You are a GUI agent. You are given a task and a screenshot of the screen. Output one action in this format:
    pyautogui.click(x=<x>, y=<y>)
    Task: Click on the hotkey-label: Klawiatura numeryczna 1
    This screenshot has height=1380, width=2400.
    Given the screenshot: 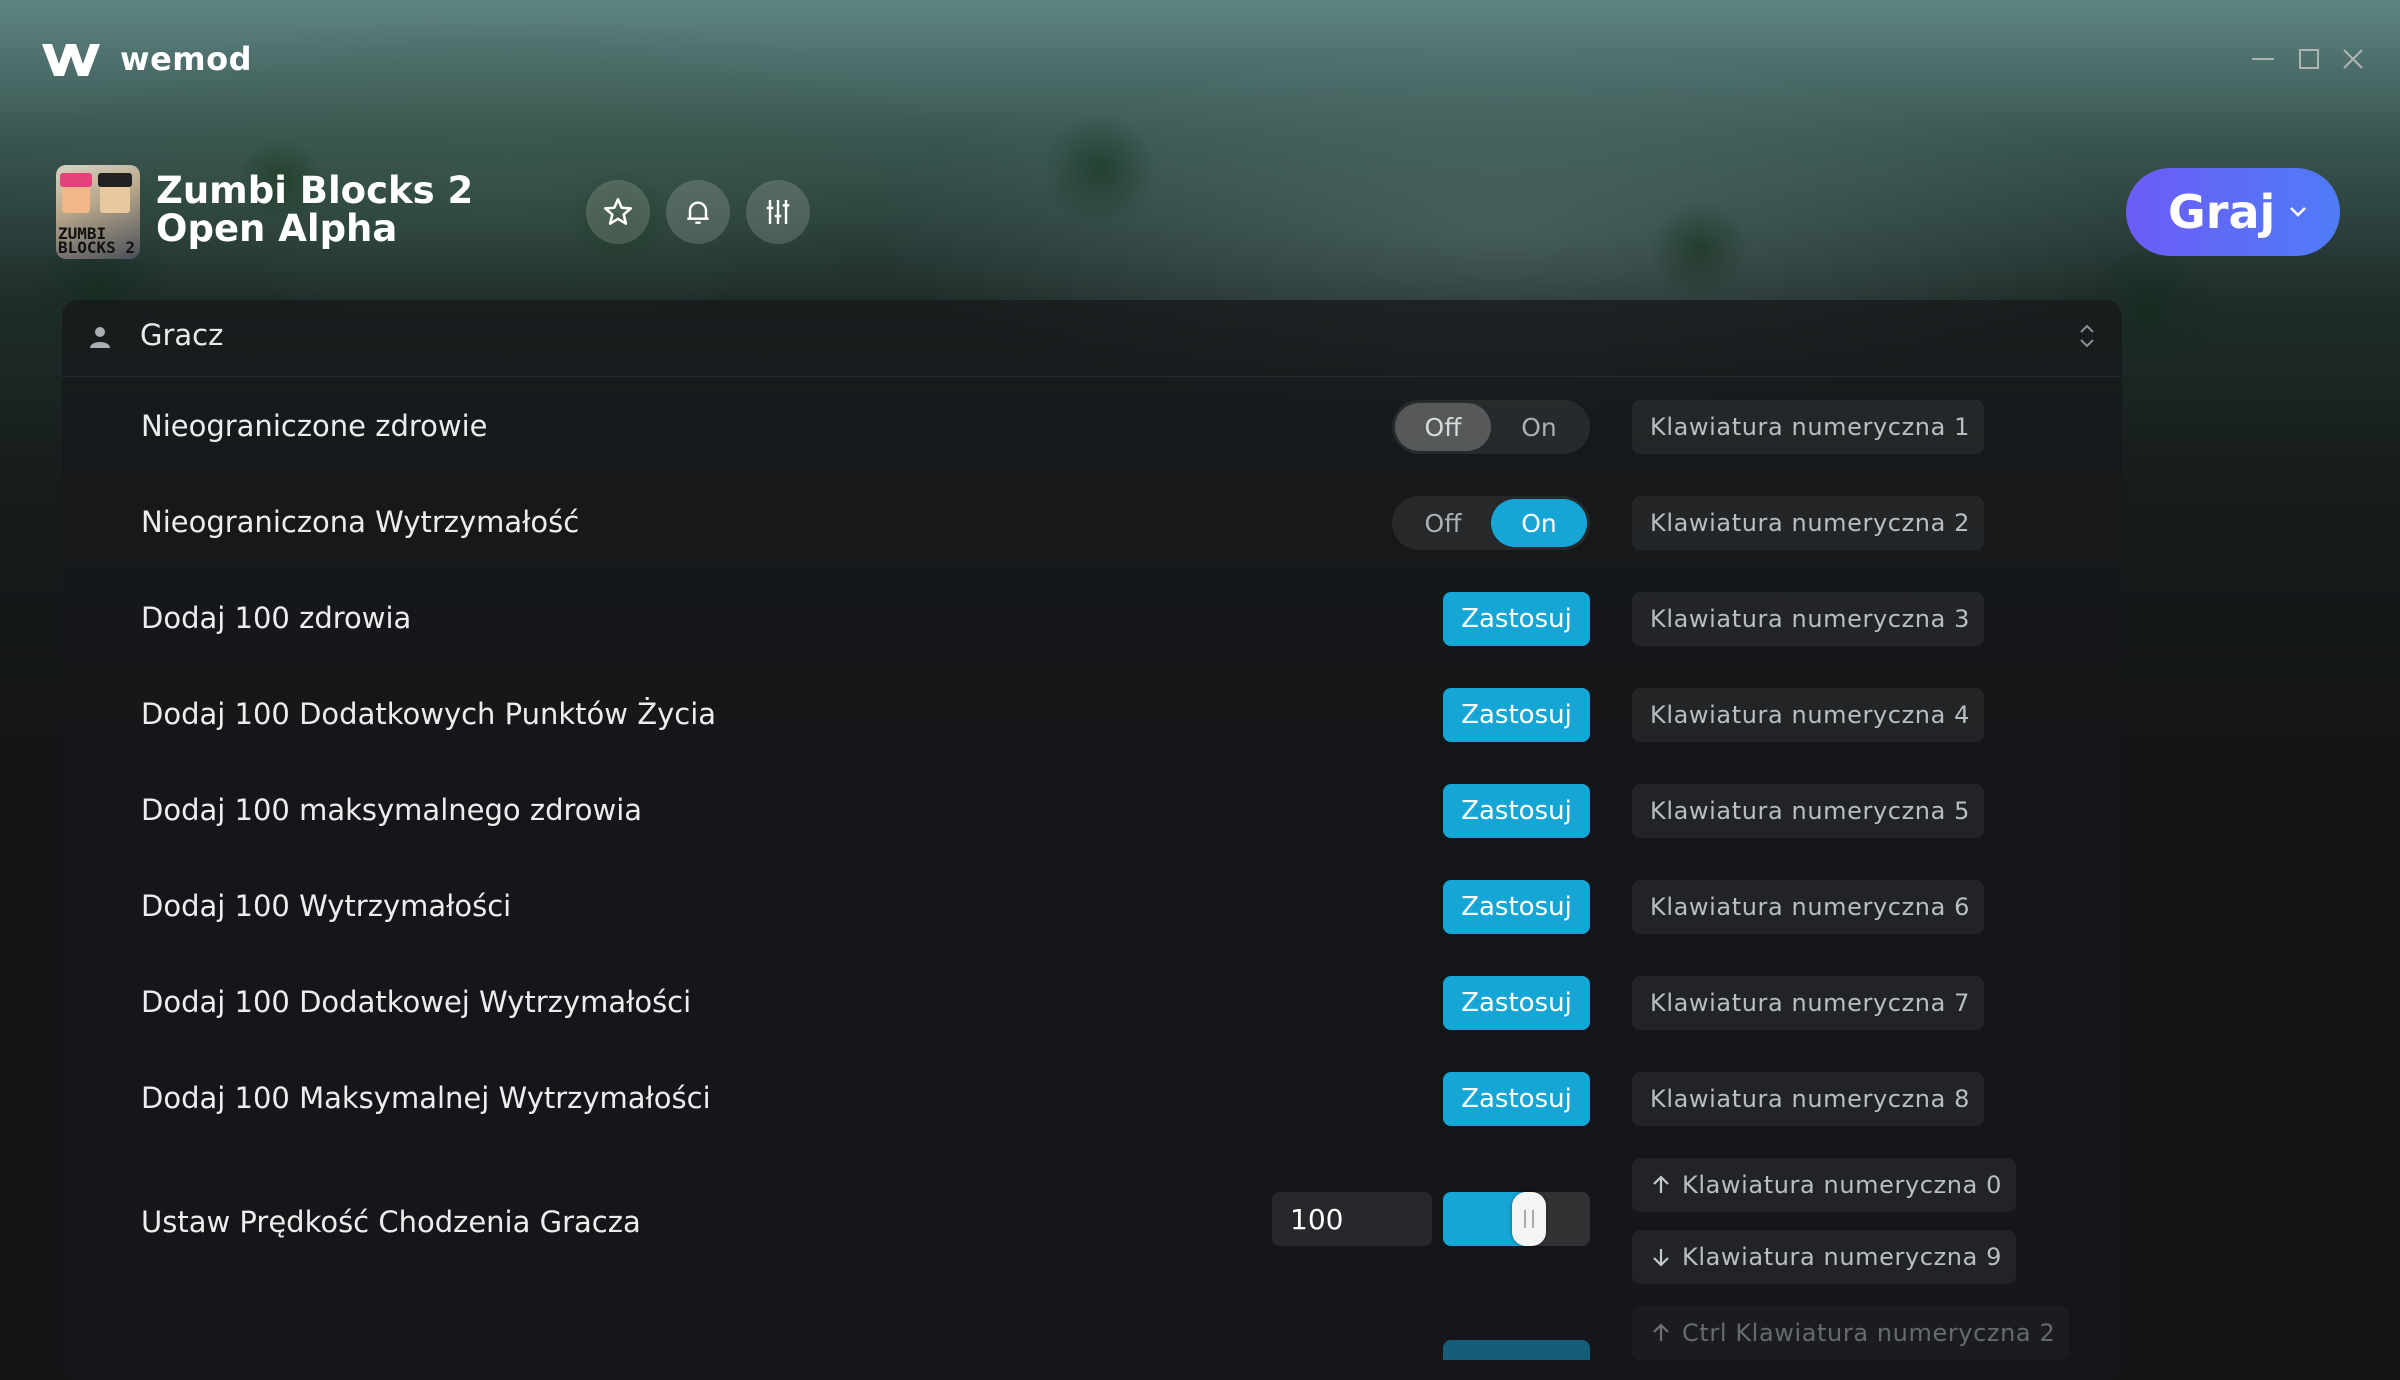 What is the action you would take?
    pyautogui.click(x=1810, y=427)
    